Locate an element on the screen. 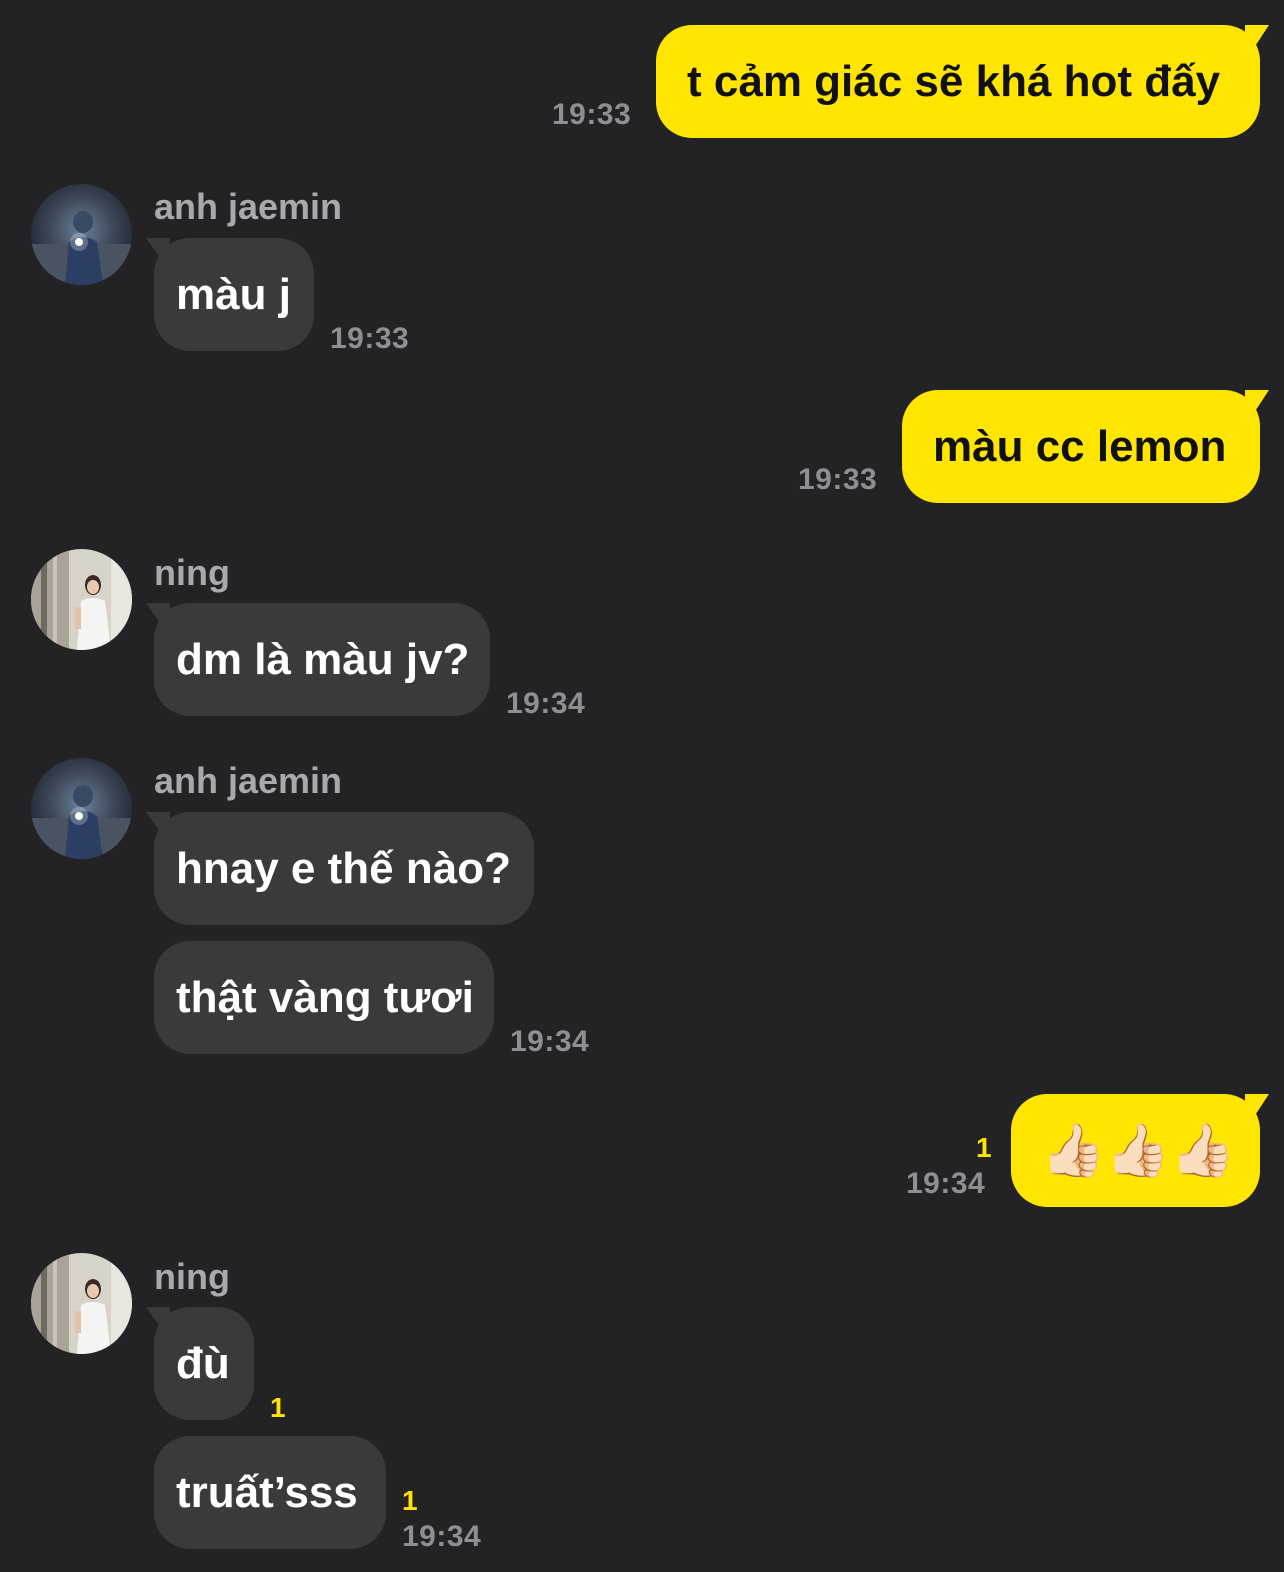 The width and height of the screenshot is (1284, 1572). incoming-message-bubble: màu j is located at coordinates (230, 294).